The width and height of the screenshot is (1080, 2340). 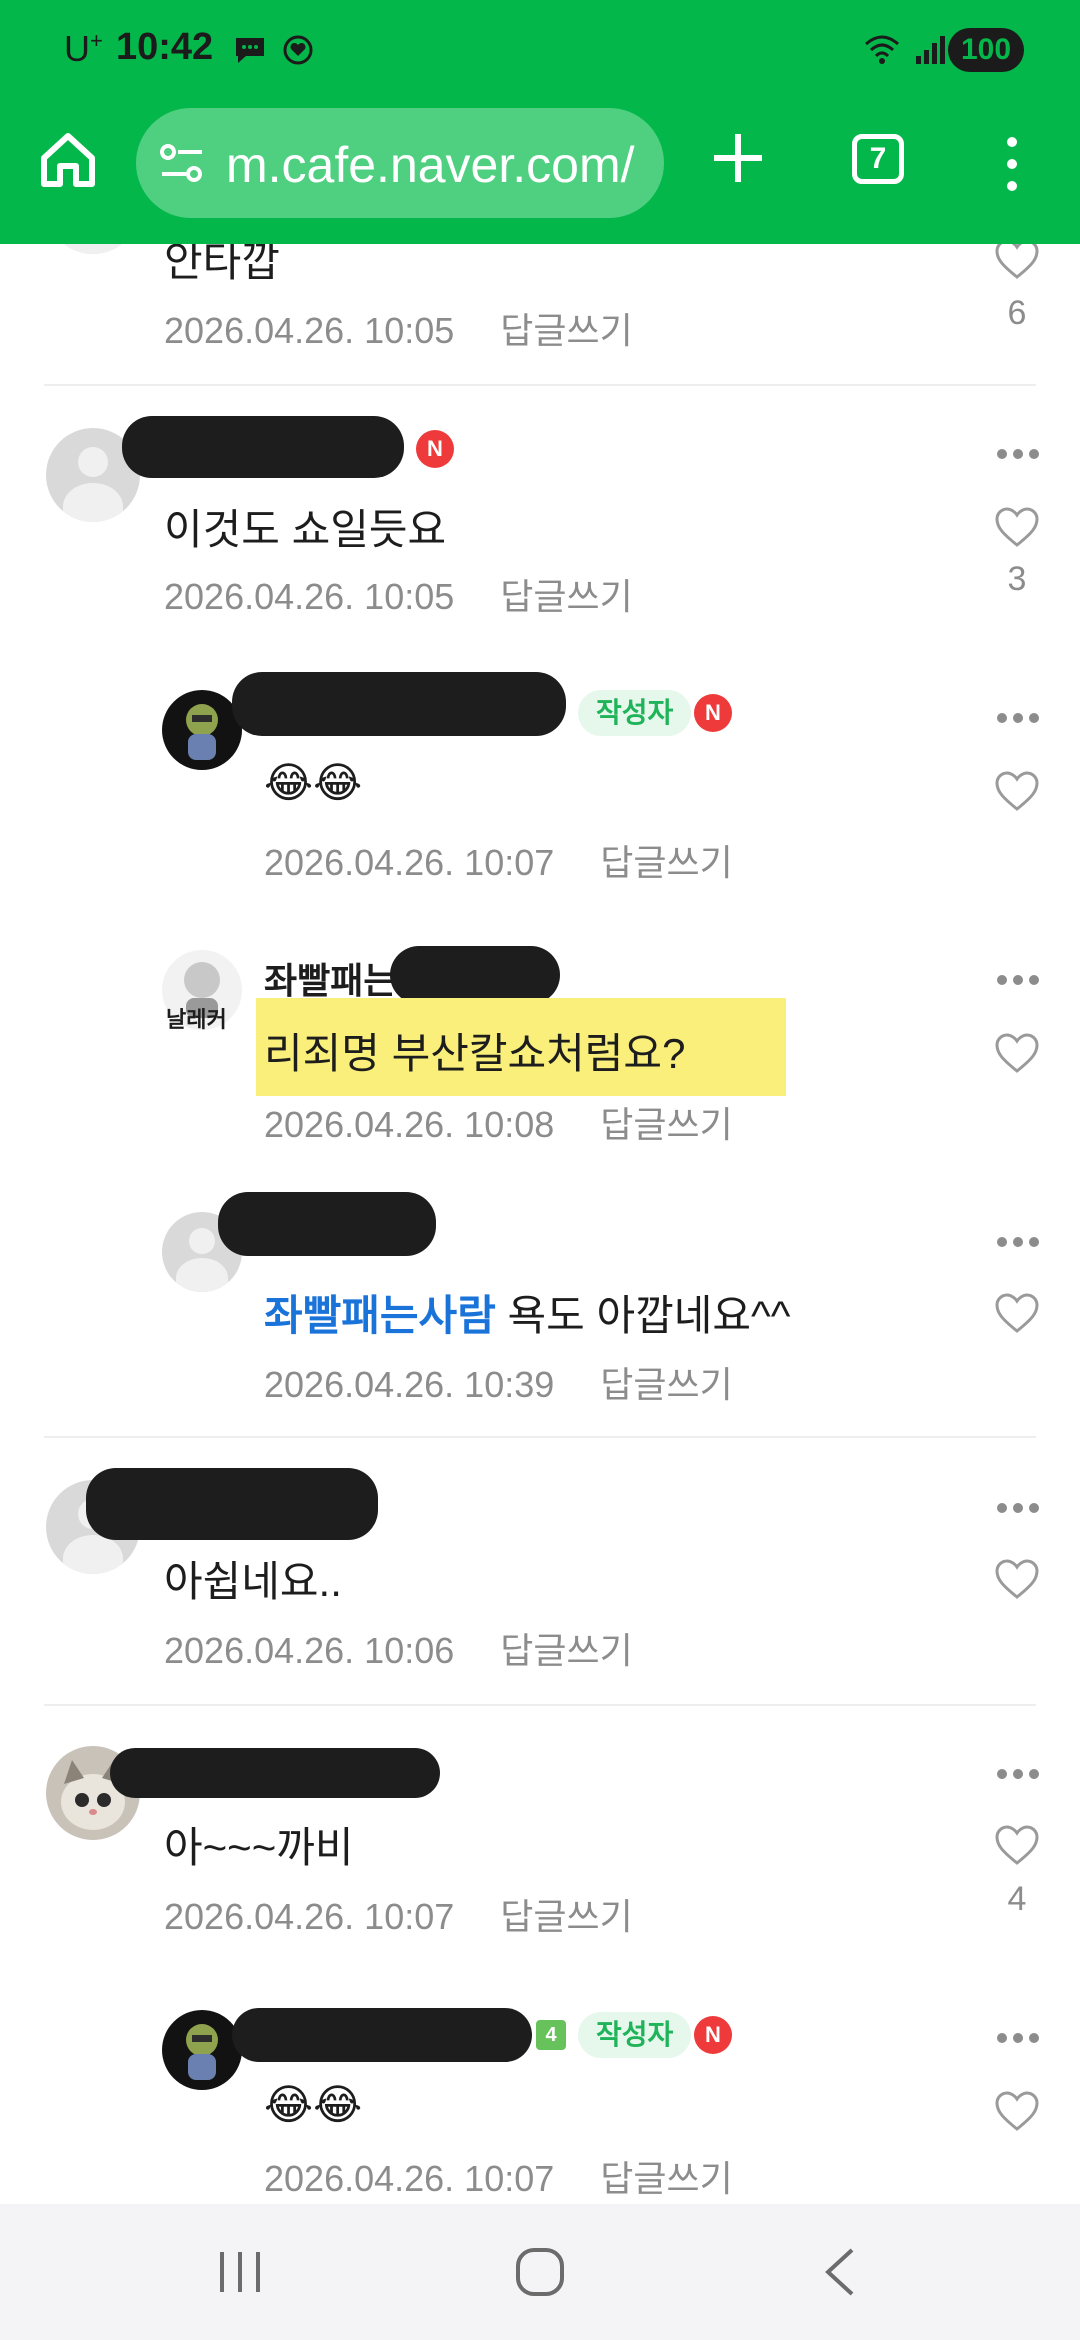 I want to click on status-bar: U+ 10:42 100, so click(x=540, y=50).